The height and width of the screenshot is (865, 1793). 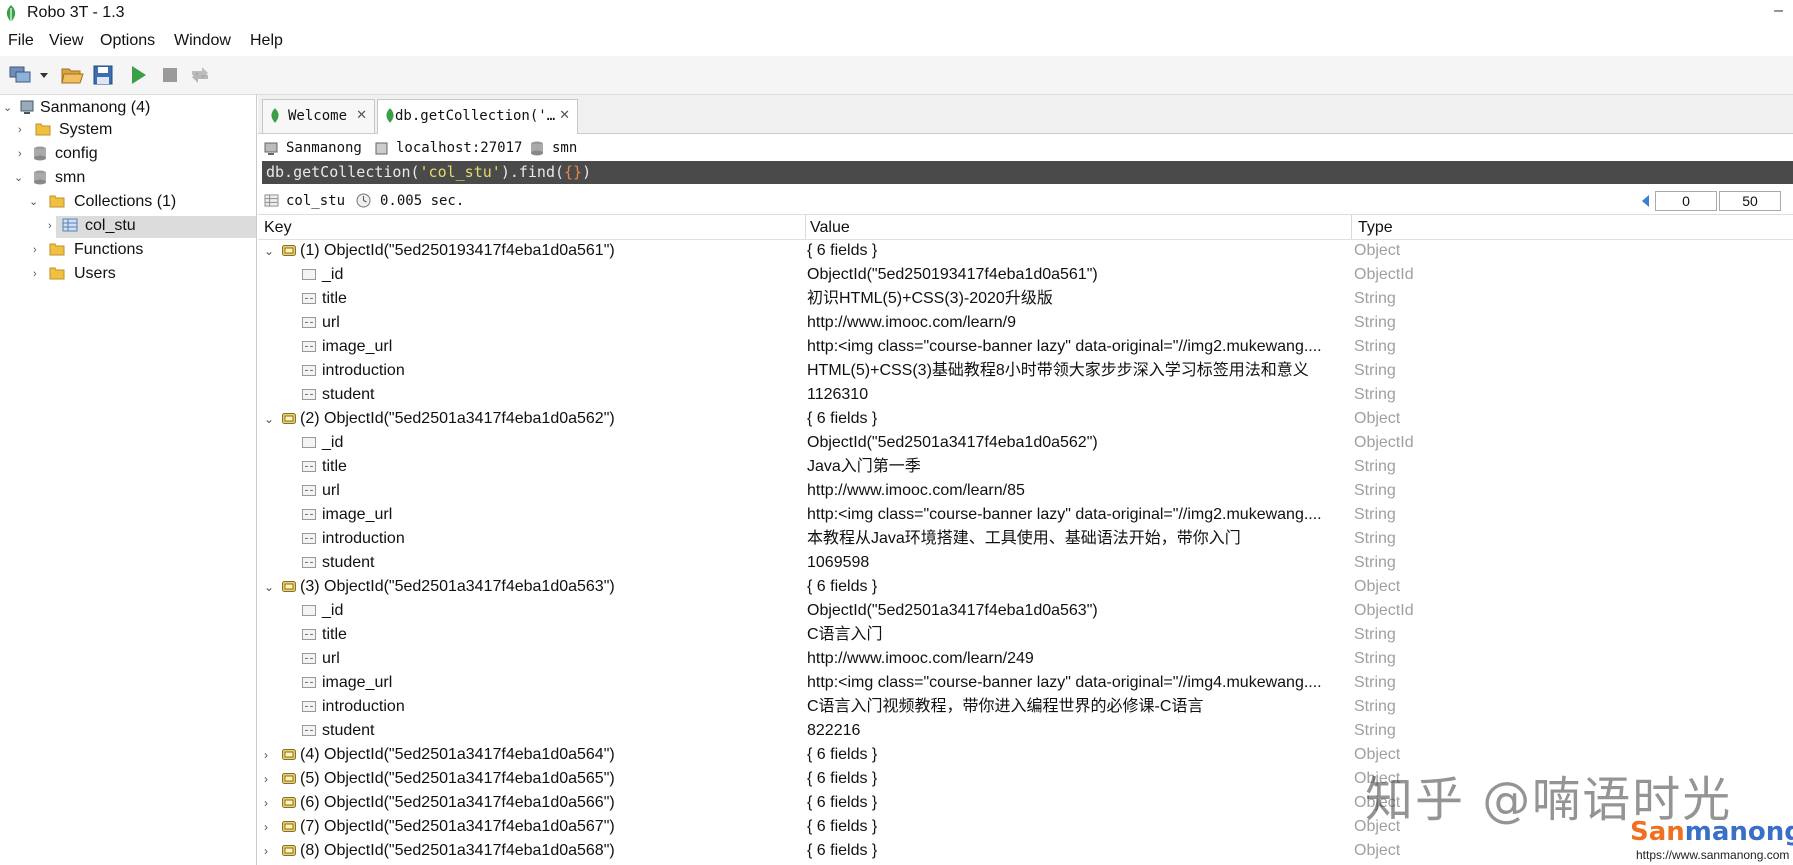 What do you see at coordinates (1027, 172) in the screenshot?
I see `query-editor: db.getCollection('col_stu').find({})` at bounding box center [1027, 172].